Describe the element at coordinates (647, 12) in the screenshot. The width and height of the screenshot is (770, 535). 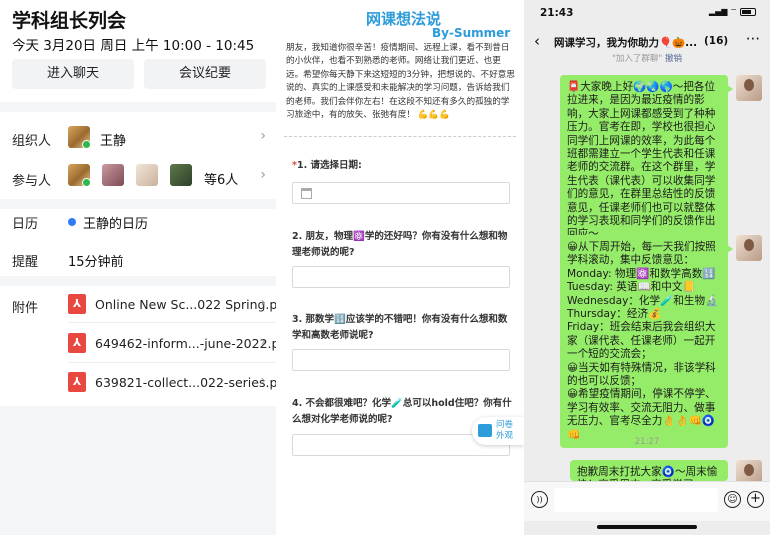
I see `status-bar: 21:43 ▂▄▆ ⌔` at that location.